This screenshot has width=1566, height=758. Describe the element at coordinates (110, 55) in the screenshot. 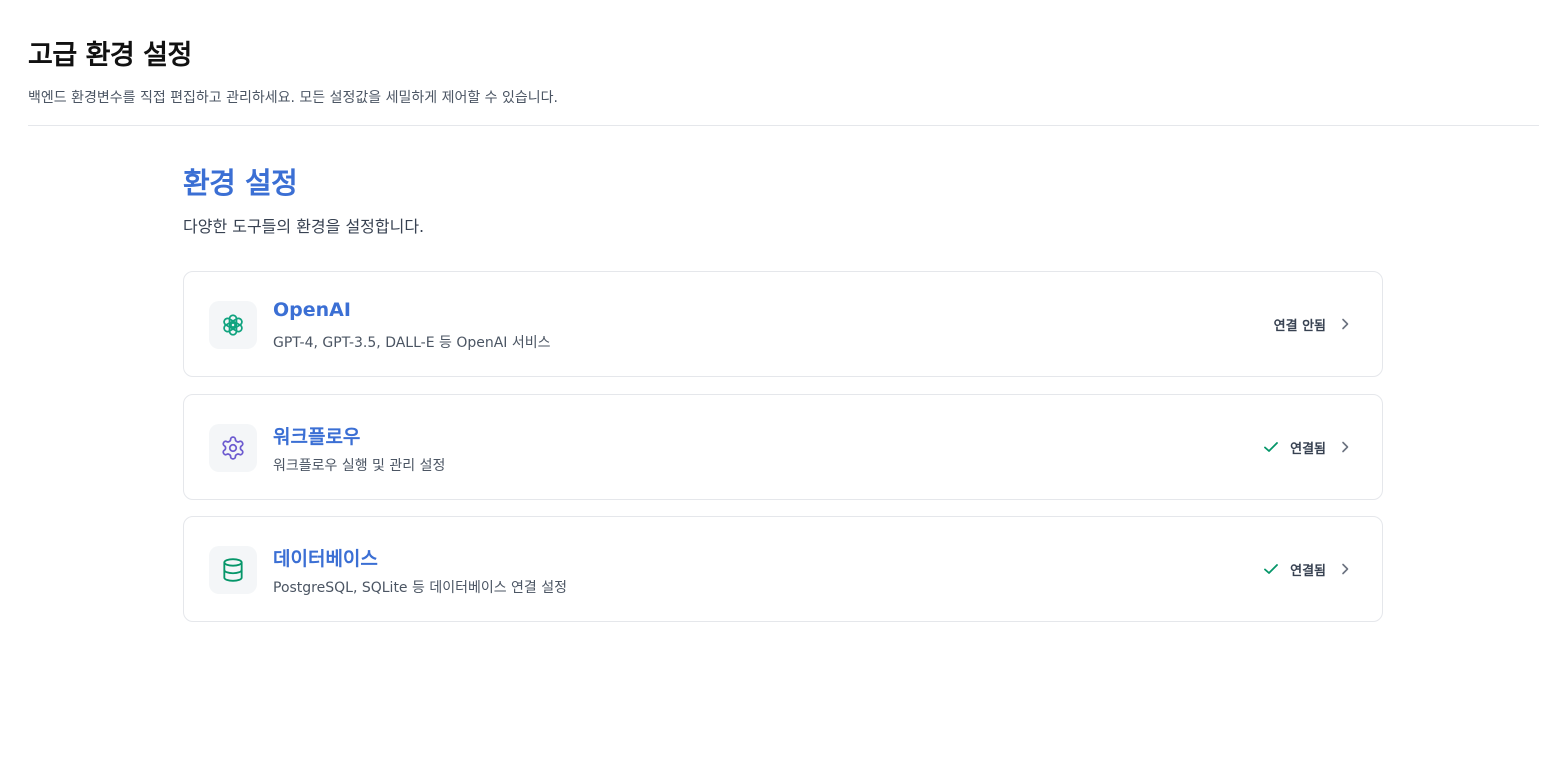

I see `page-title: 고급 환경 설정` at that location.